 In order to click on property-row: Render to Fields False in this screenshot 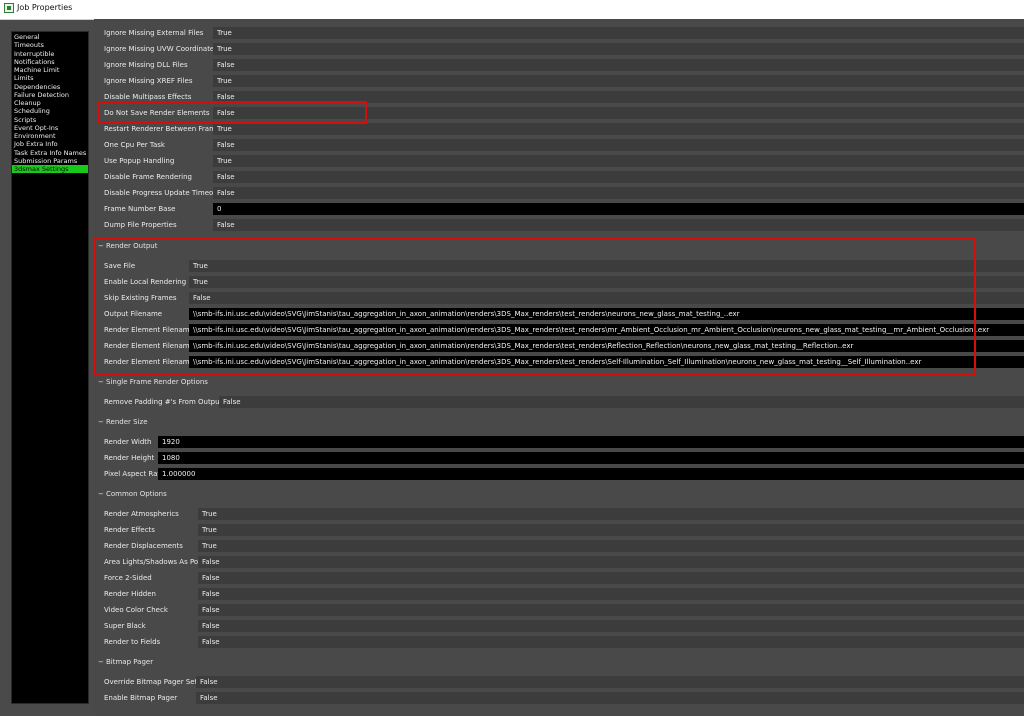, I will do `click(559, 642)`.